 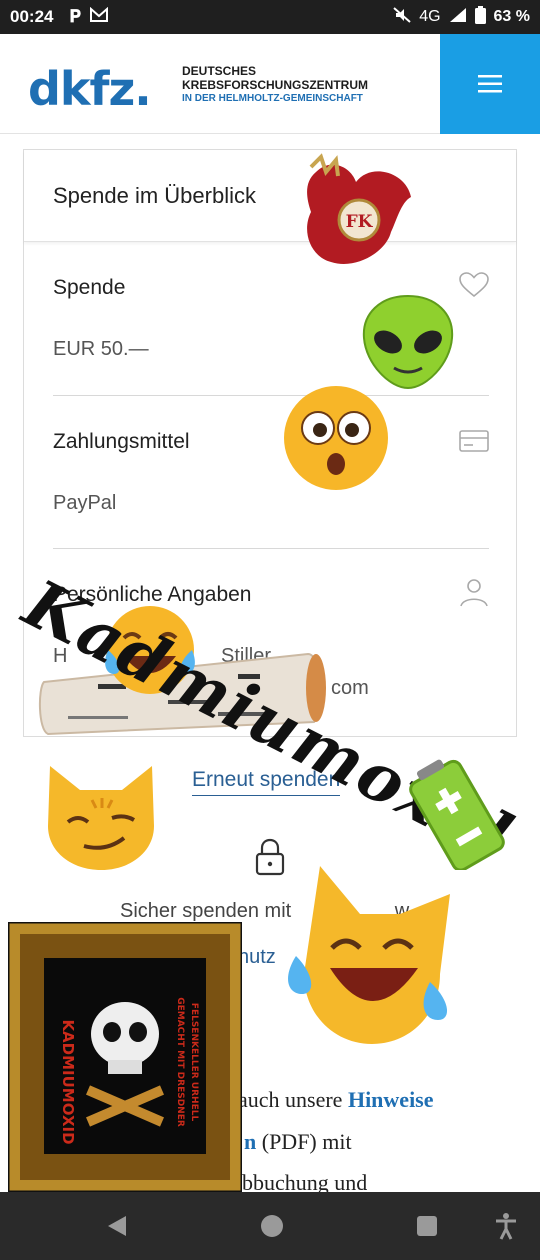 I want to click on network-type: 4G, so click(x=430, y=16).